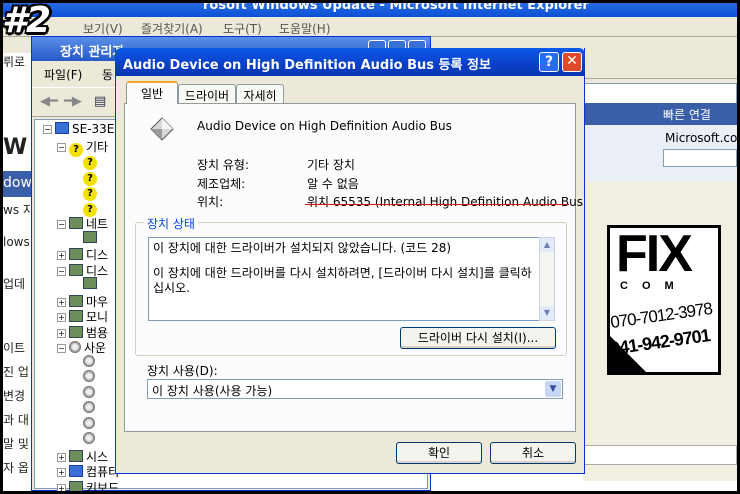 Image resolution: width=740 pixels, height=494 pixels. I want to click on ie-left-item: lows, so click(16, 242).